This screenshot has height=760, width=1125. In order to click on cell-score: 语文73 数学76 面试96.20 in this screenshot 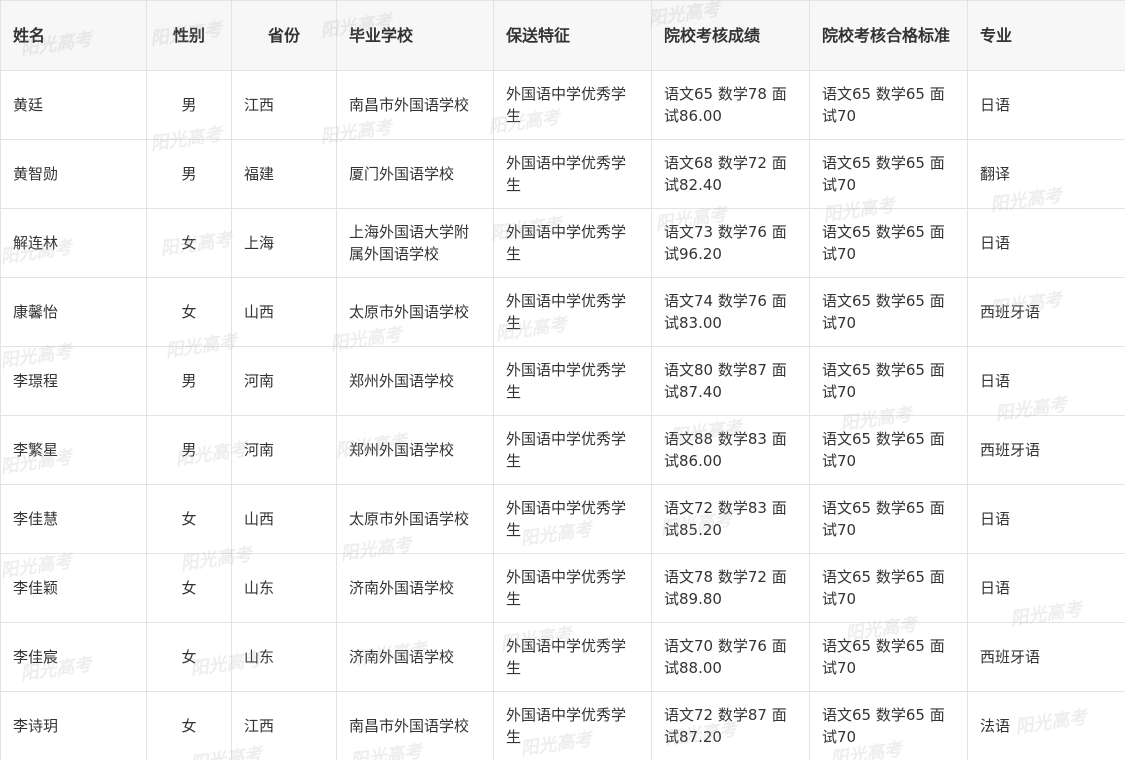, I will do `click(730, 243)`.